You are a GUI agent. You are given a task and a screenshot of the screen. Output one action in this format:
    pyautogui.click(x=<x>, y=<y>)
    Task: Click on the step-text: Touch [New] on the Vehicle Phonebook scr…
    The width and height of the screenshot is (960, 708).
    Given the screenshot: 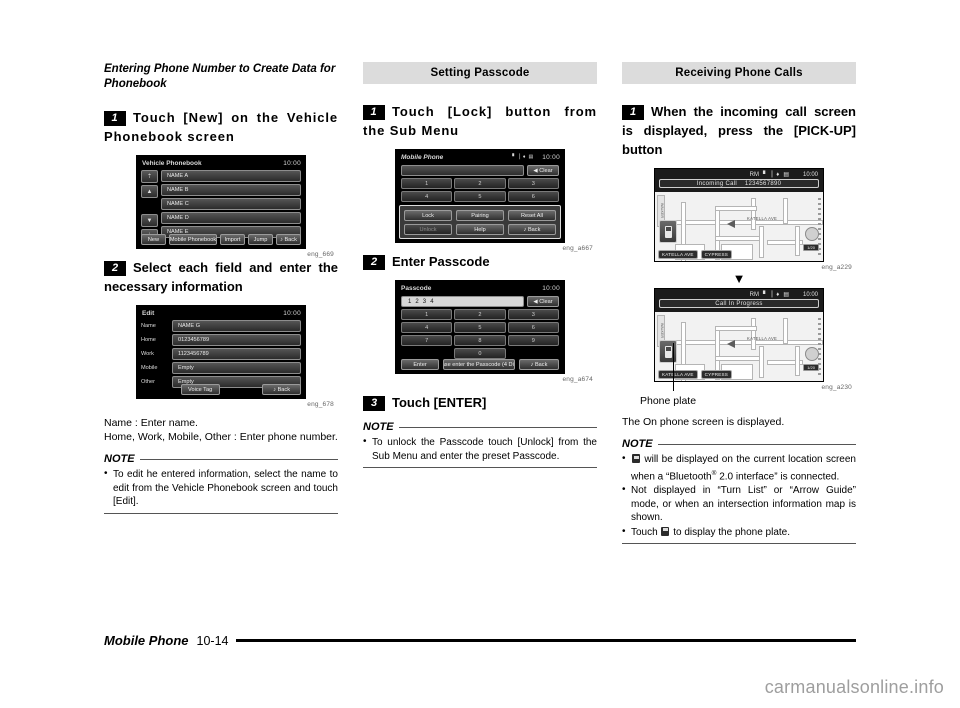 What is the action you would take?
    pyautogui.click(x=221, y=127)
    